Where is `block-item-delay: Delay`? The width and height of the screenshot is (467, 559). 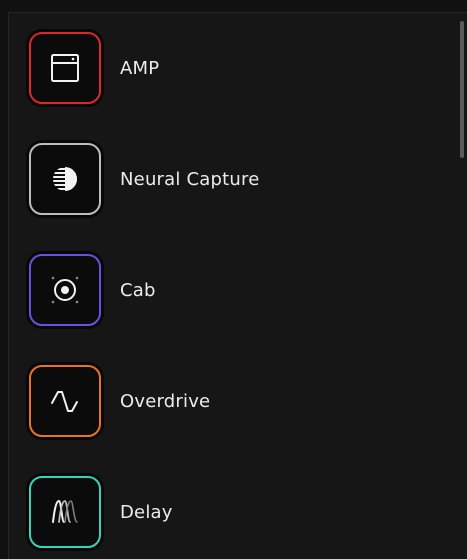 block-item-delay: Delay is located at coordinates (226, 512).